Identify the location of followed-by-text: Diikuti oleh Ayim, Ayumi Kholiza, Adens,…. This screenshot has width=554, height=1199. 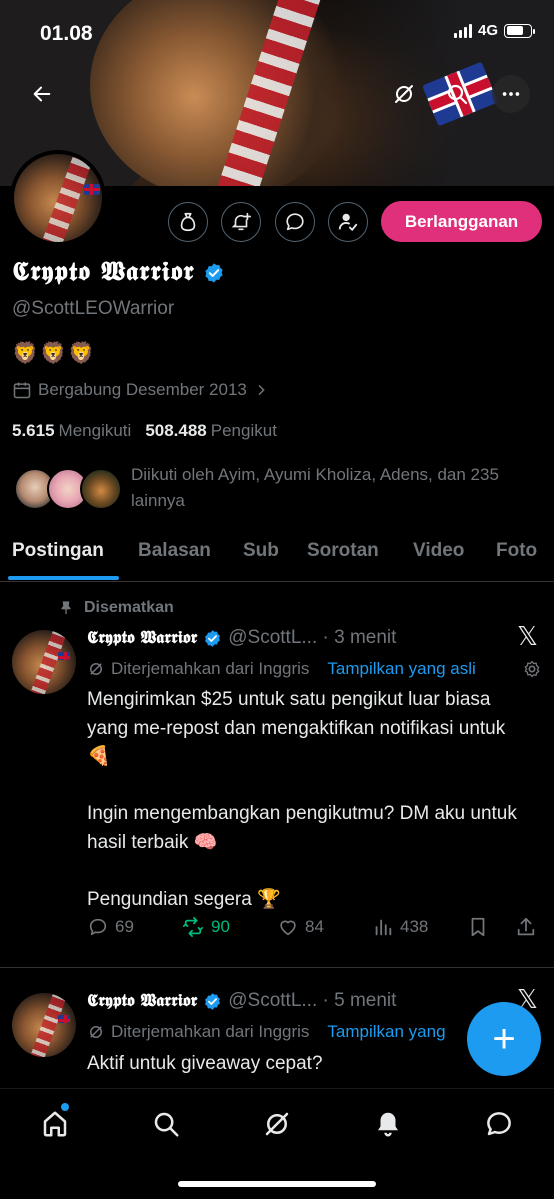
(331, 488).